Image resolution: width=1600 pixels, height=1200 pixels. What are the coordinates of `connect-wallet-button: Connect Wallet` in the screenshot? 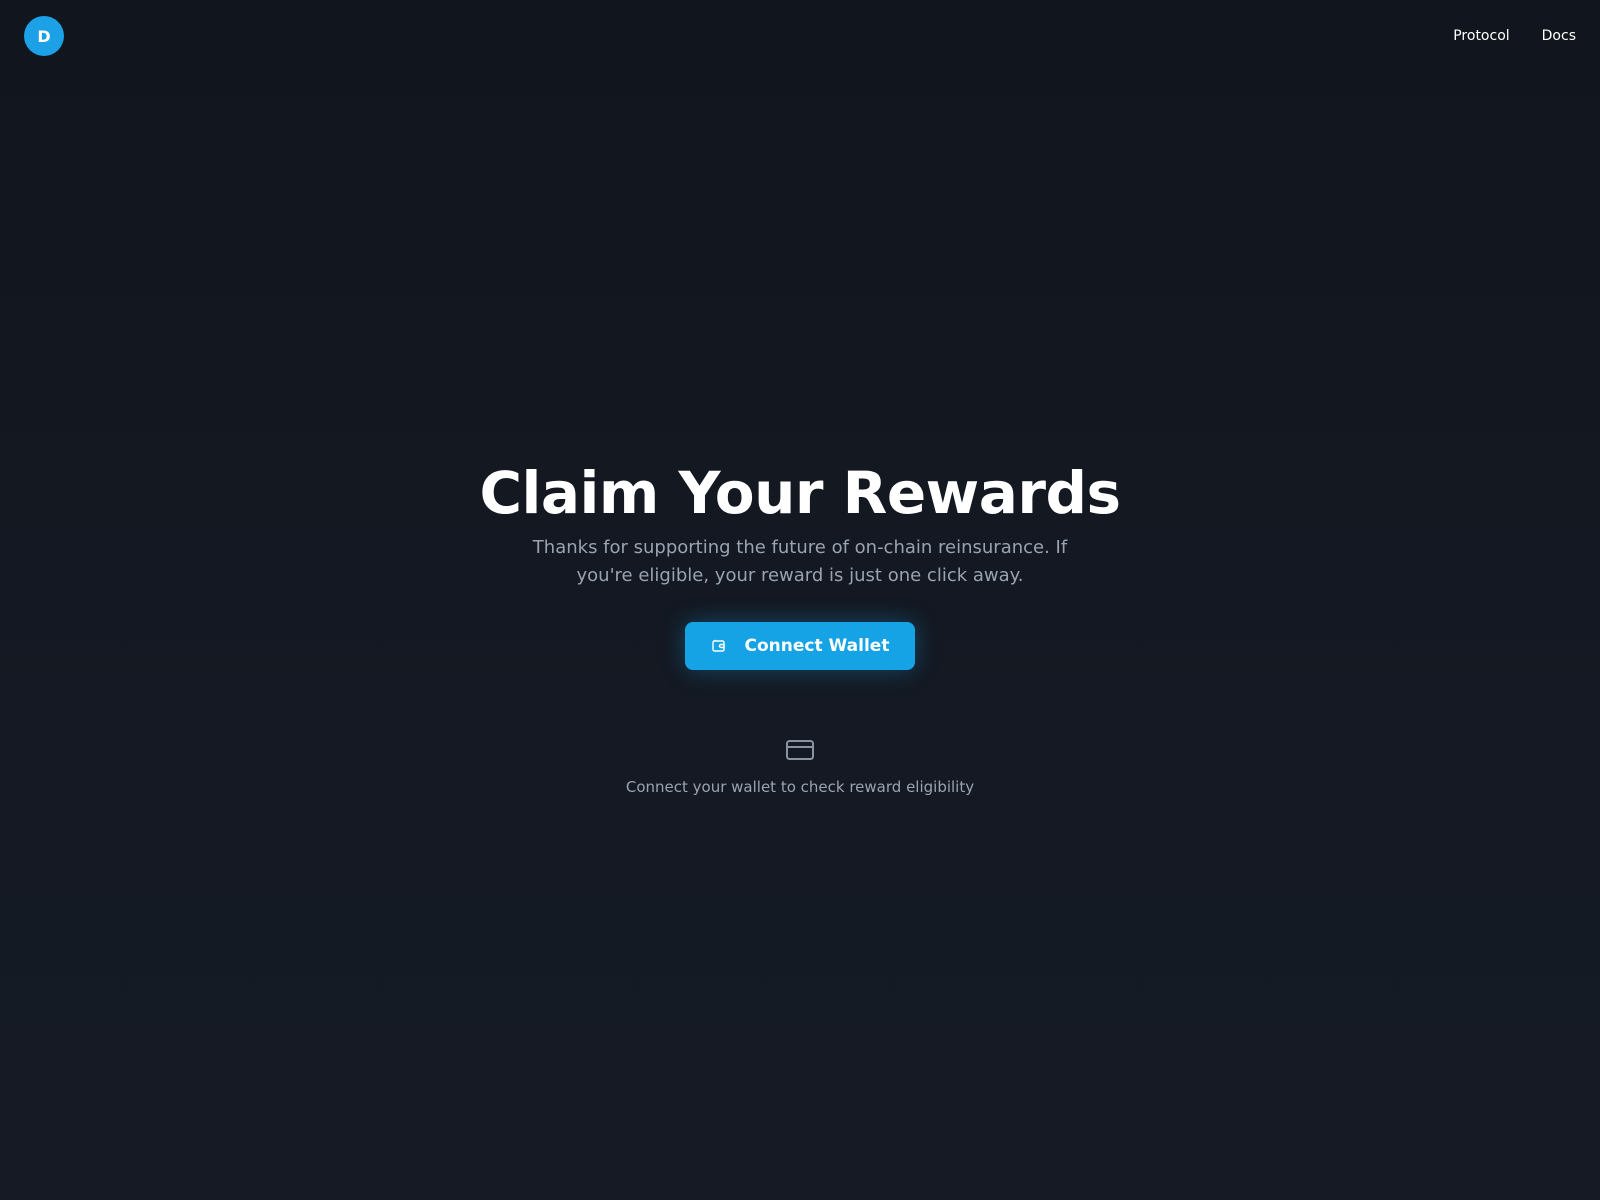 It's located at (800, 646).